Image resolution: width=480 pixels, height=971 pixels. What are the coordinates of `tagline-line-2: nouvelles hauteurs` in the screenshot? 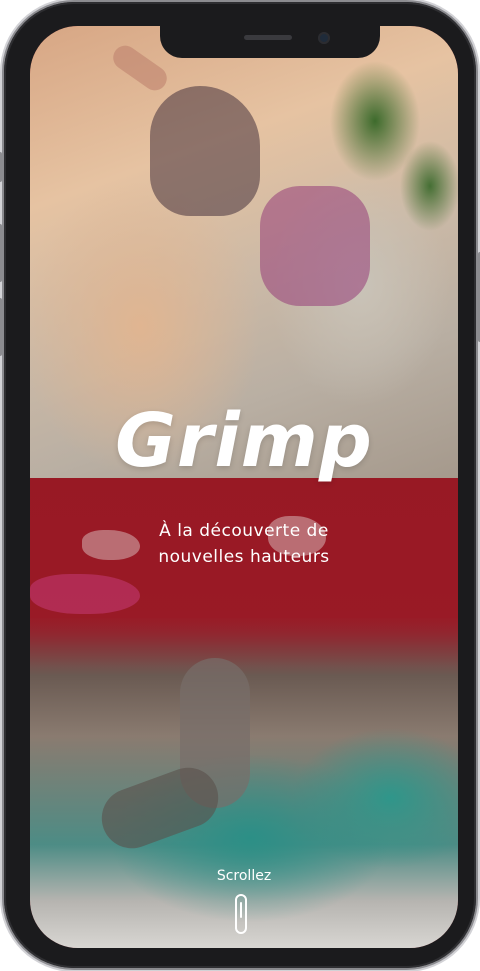 It's located at (244, 557).